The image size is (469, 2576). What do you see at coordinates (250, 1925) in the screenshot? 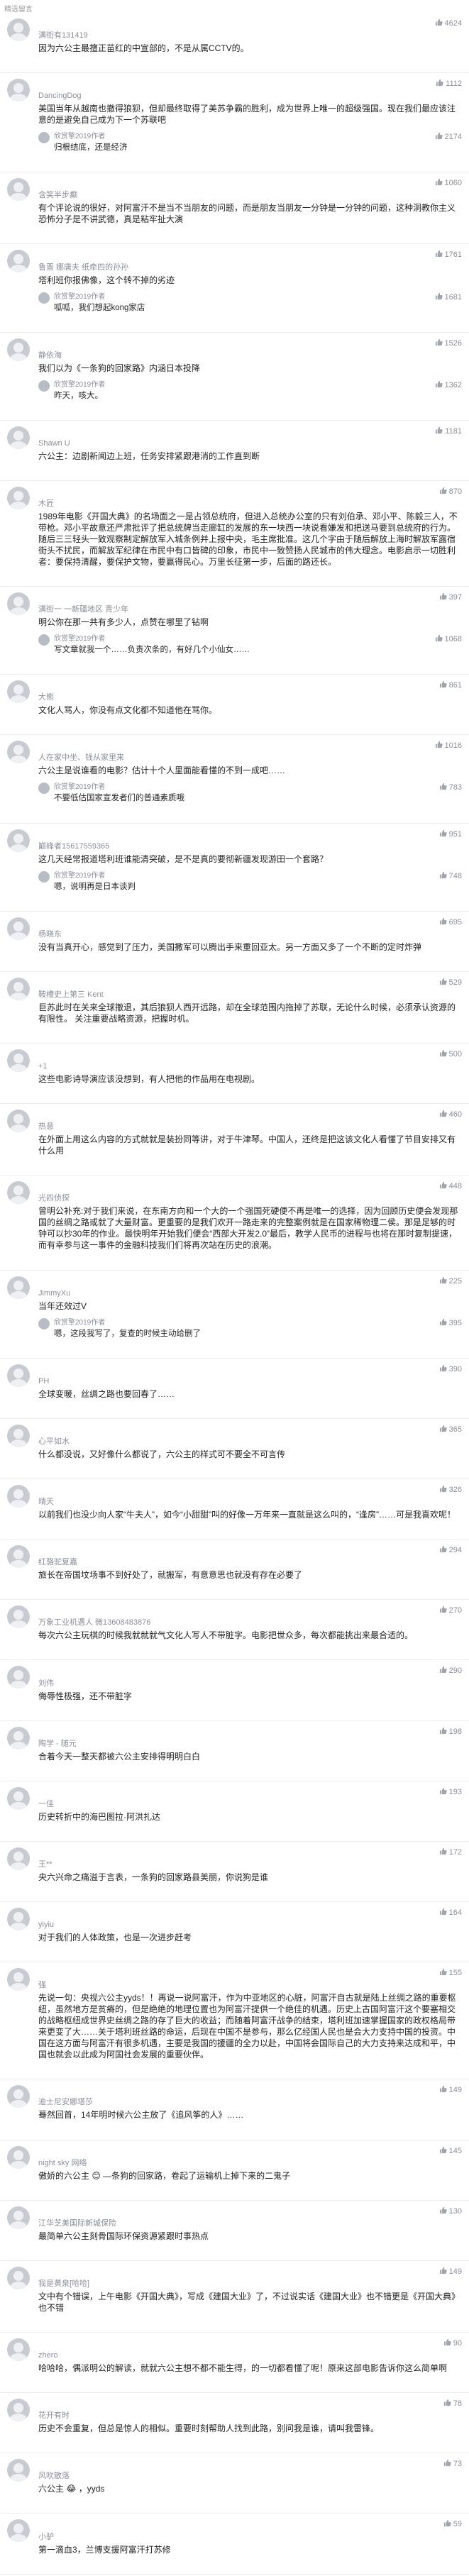
I see `comment-username: yiyiu` at bounding box center [250, 1925].